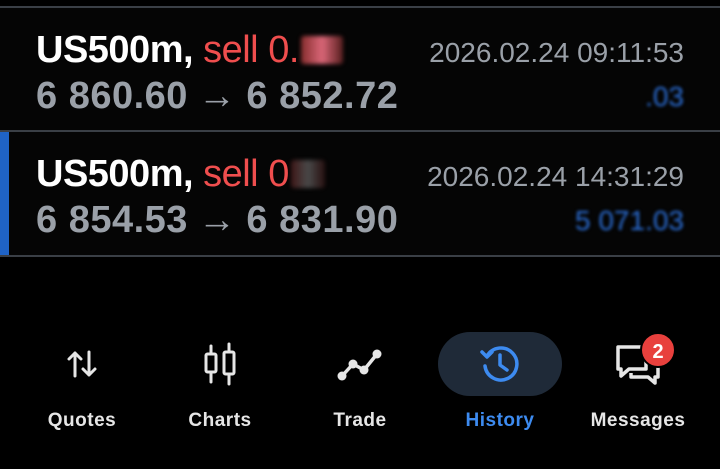  I want to click on deal-volume: 0., so click(283, 50).